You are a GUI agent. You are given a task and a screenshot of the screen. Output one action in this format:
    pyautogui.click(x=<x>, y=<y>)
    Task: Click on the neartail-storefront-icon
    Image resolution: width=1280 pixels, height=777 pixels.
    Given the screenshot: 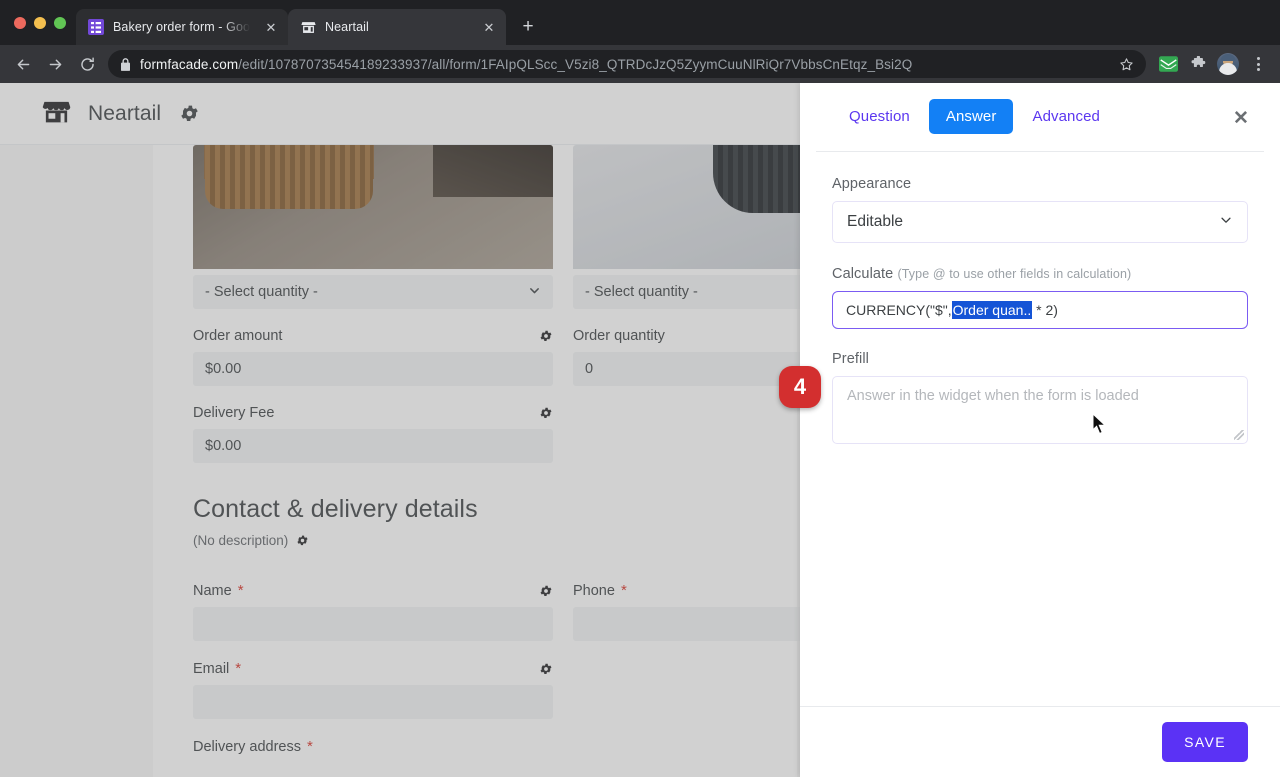 What is the action you would take?
    pyautogui.click(x=308, y=27)
    